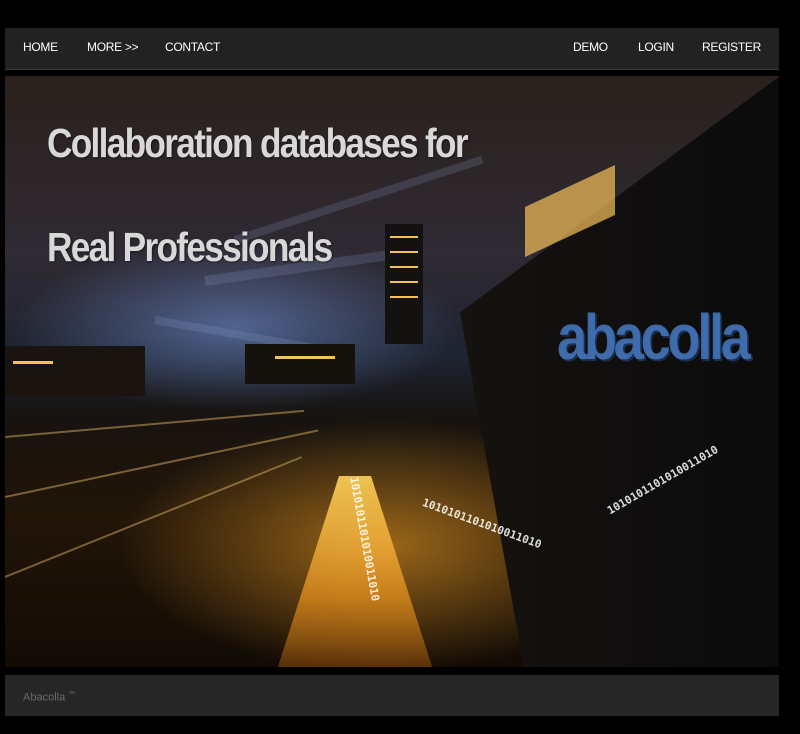 This screenshot has height=734, width=800. I want to click on trademark-symbol: ™, so click(72, 694).